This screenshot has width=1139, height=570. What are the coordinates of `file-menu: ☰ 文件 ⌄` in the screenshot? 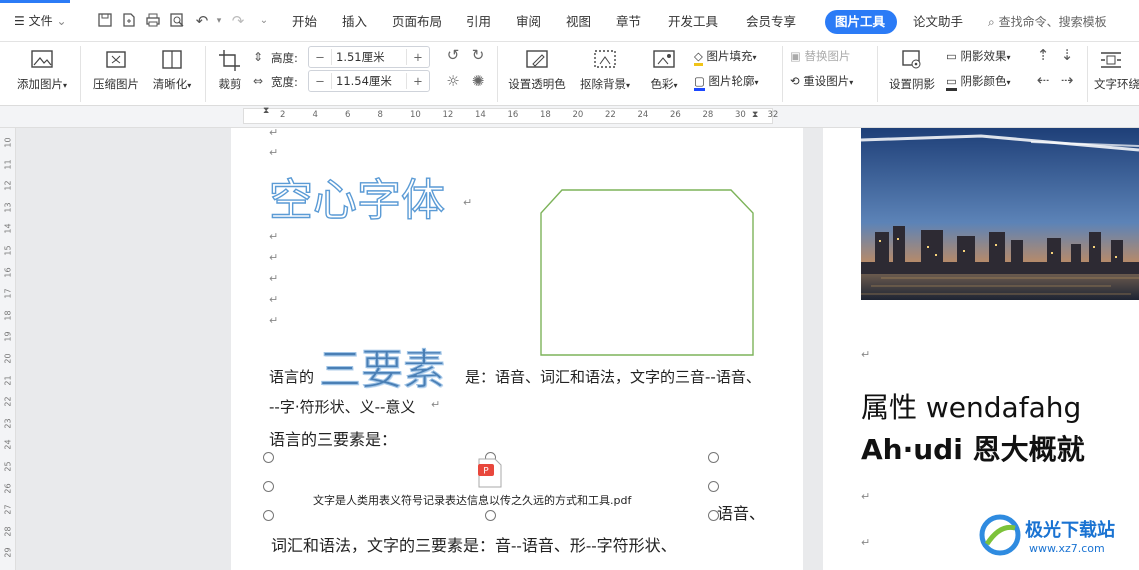 It's located at (40, 21).